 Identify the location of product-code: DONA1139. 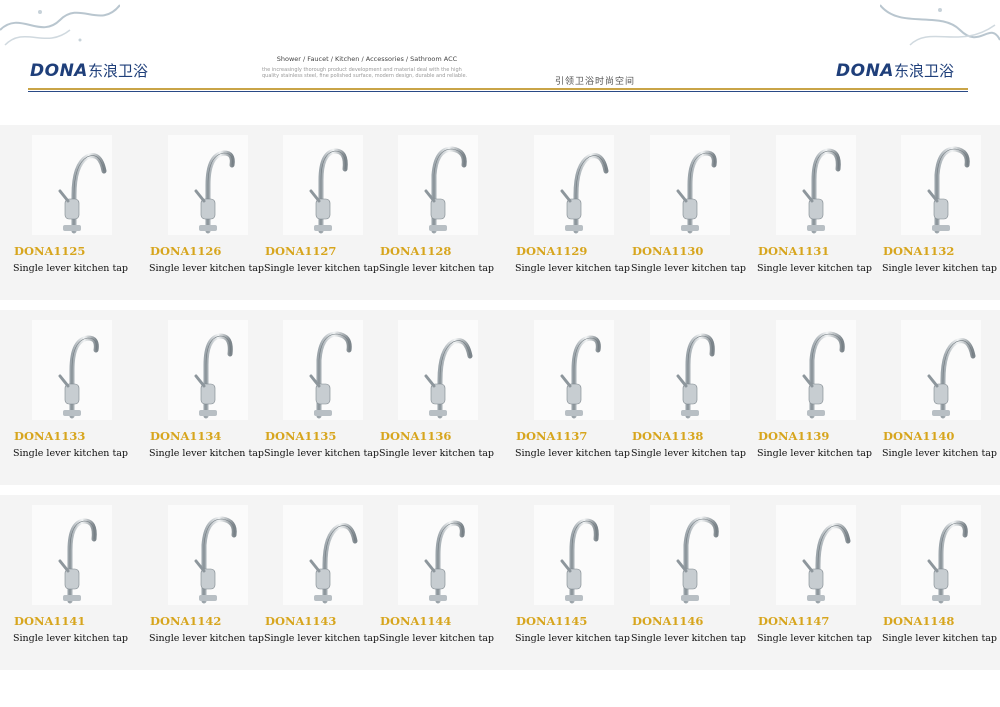
(794, 436).